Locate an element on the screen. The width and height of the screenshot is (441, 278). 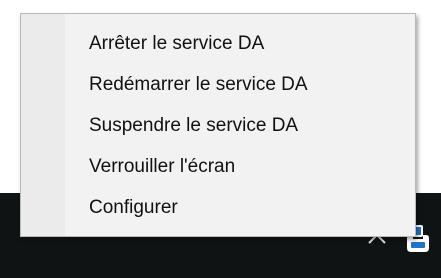
menu-item-lock-screen: Verrouiller l'écran is located at coordinates (218, 167).